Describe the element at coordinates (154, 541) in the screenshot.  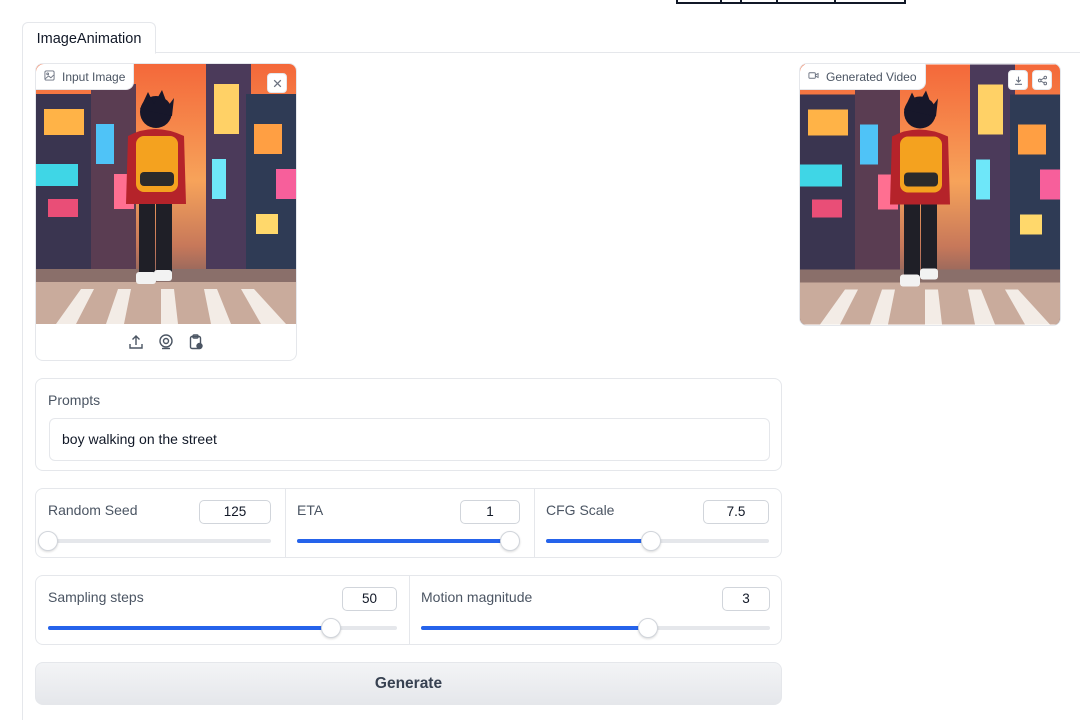
I see `random-seed-slider` at that location.